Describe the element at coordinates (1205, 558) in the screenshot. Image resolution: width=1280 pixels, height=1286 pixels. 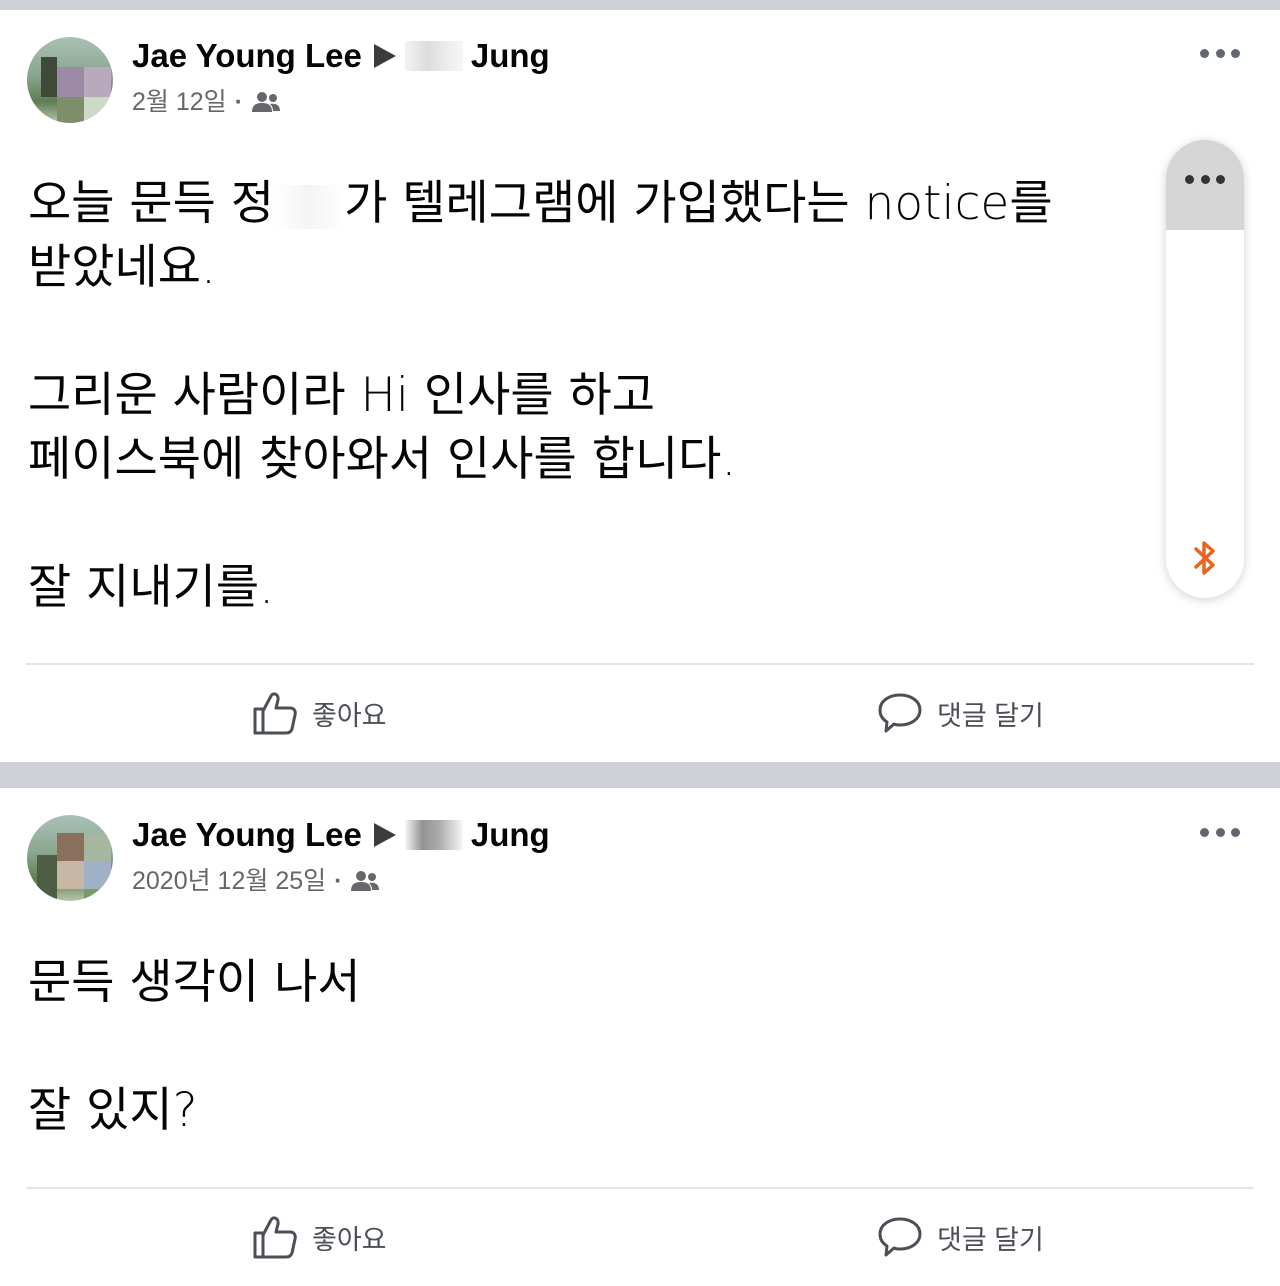
I see `bluetooth-icon` at that location.